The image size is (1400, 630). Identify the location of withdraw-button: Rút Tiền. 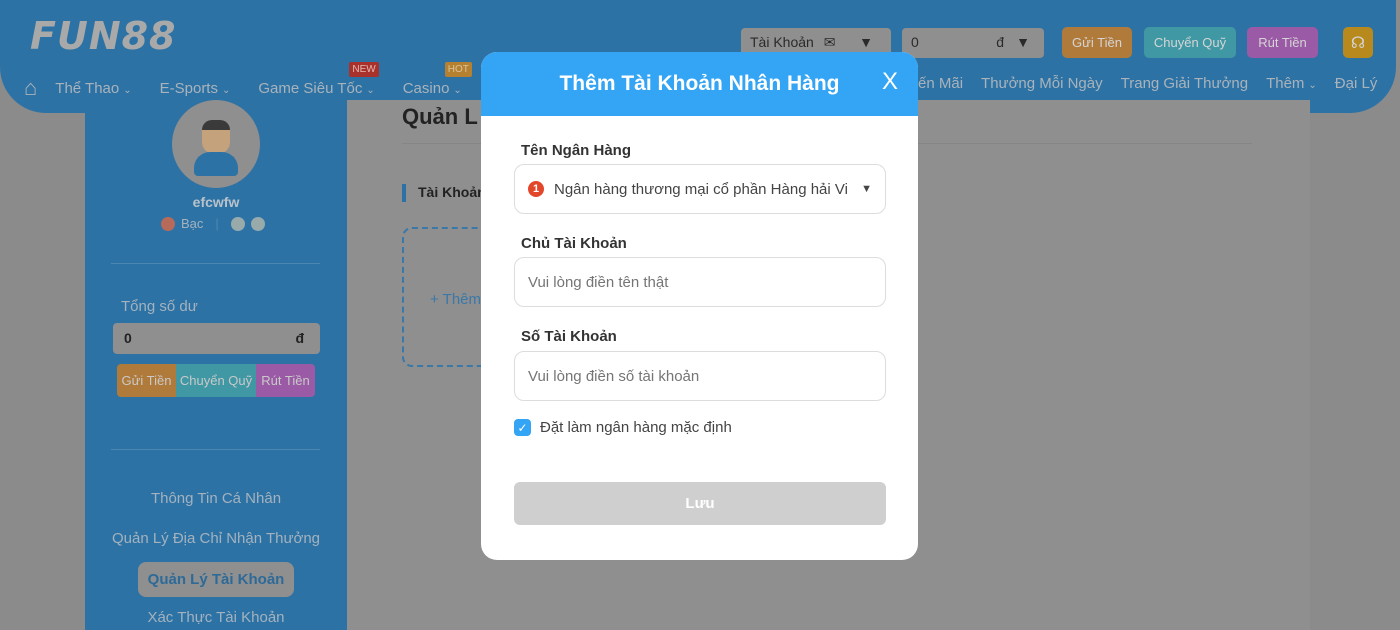
(1282, 42).